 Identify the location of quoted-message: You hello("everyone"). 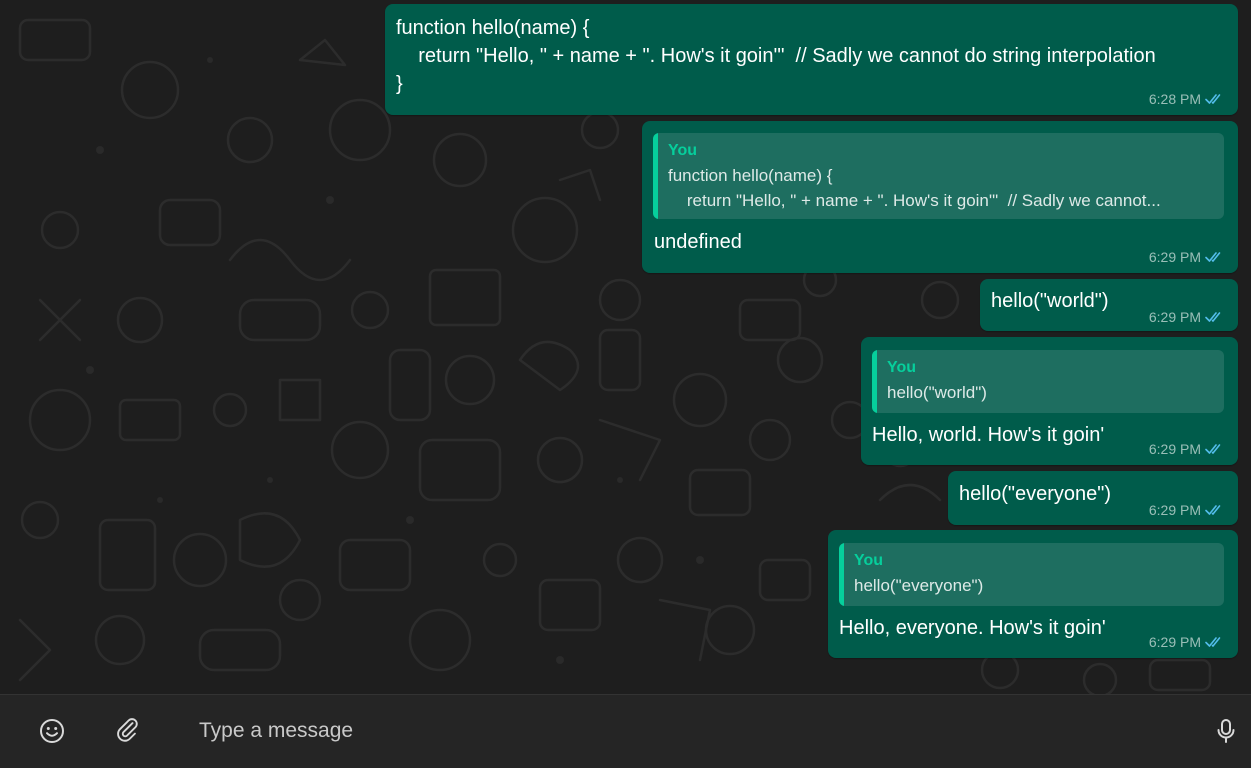
(1031, 574).